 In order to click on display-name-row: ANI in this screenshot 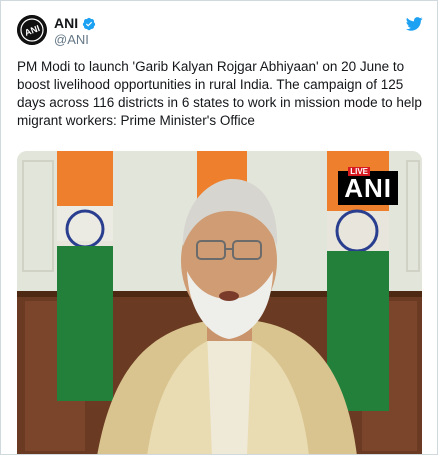, I will do `click(75, 23)`.